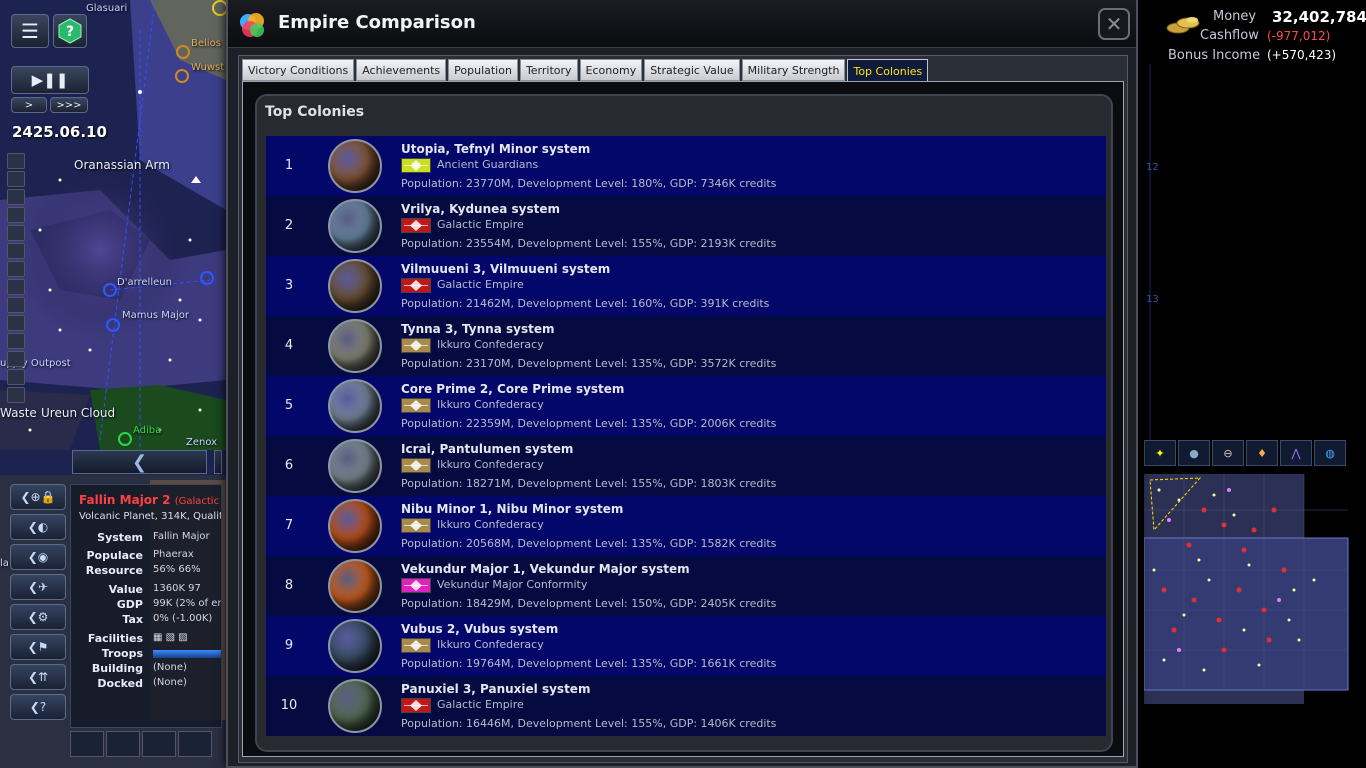  Describe the element at coordinates (505, 269) in the screenshot. I see `colony-name: Vilmuueni 3, Vilmuueni system` at that location.